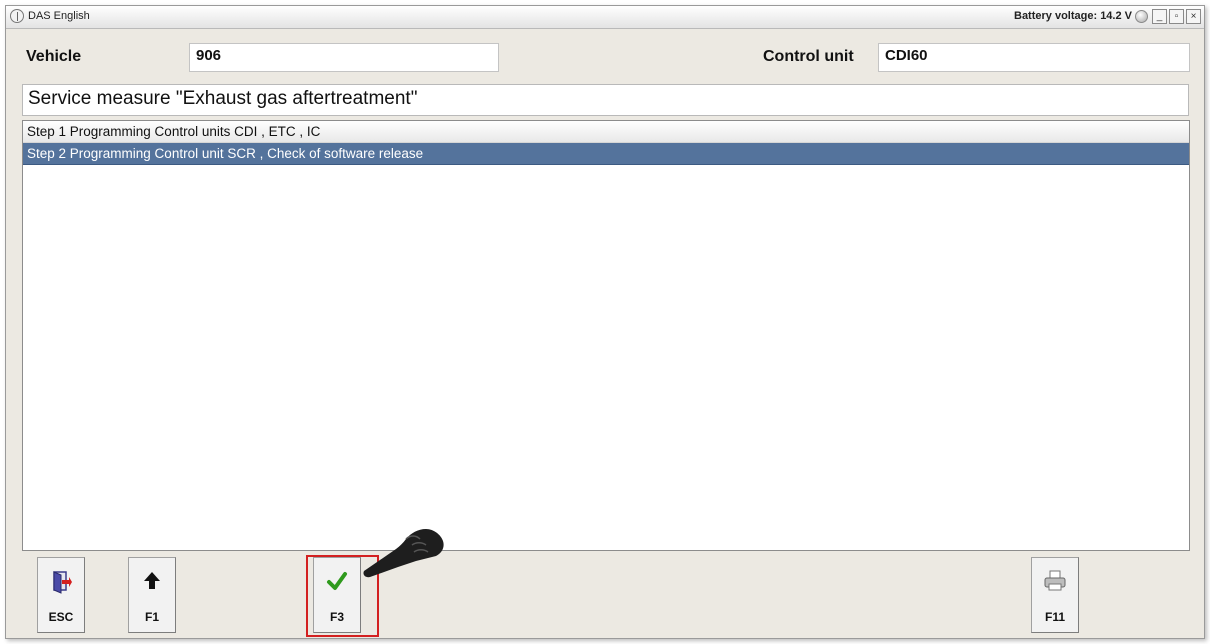 The height and width of the screenshot is (644, 1210). I want to click on mercedes-logo-icon, so click(17, 16).